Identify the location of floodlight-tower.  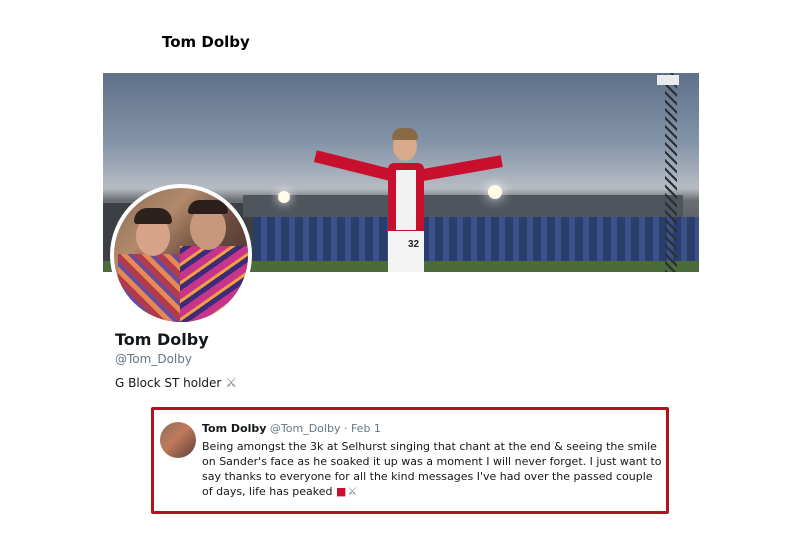
(671, 172).